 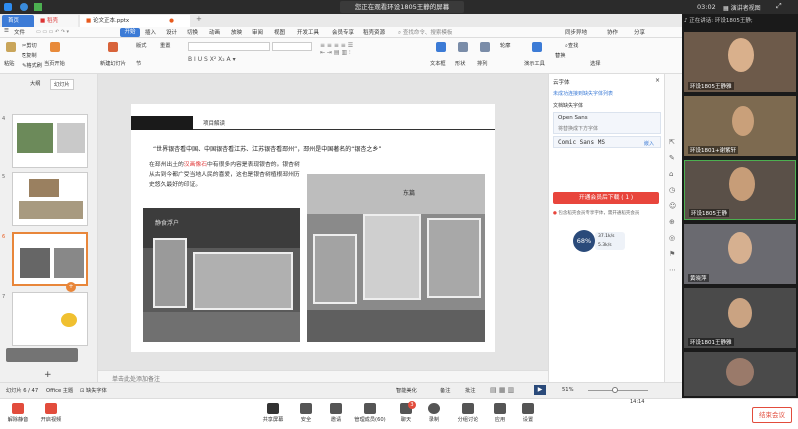 What do you see at coordinates (267, 149) in the screenshot?
I see `slide-quote: “世界银杏看中国、中国银杏看江苏、江苏银杏看邳州”，邳州是中国著名的“银杏之乡”` at bounding box center [267, 149].